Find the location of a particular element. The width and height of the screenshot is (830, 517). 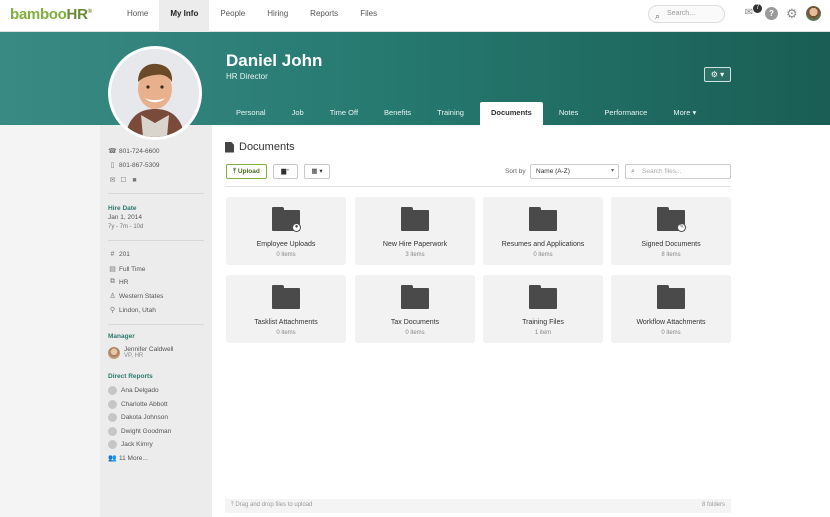

email-icon: ✉ is located at coordinates (112, 180).